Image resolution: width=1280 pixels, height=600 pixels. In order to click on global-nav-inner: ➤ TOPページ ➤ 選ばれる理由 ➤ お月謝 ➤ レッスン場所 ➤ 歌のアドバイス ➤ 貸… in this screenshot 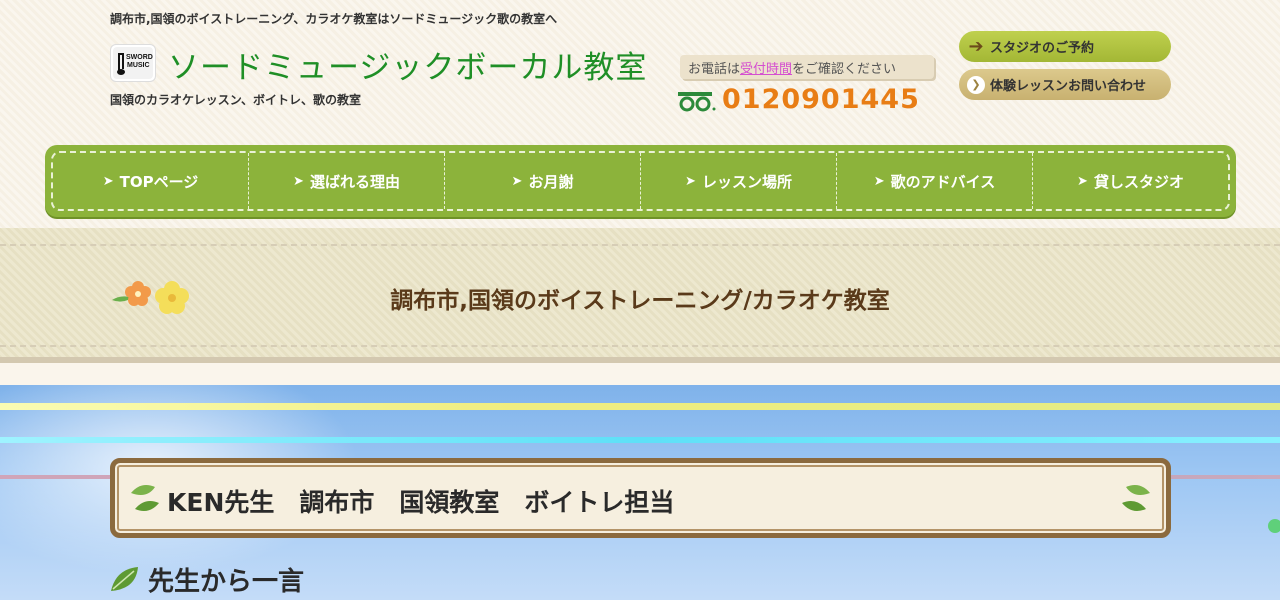, I will do `click(640, 181)`.